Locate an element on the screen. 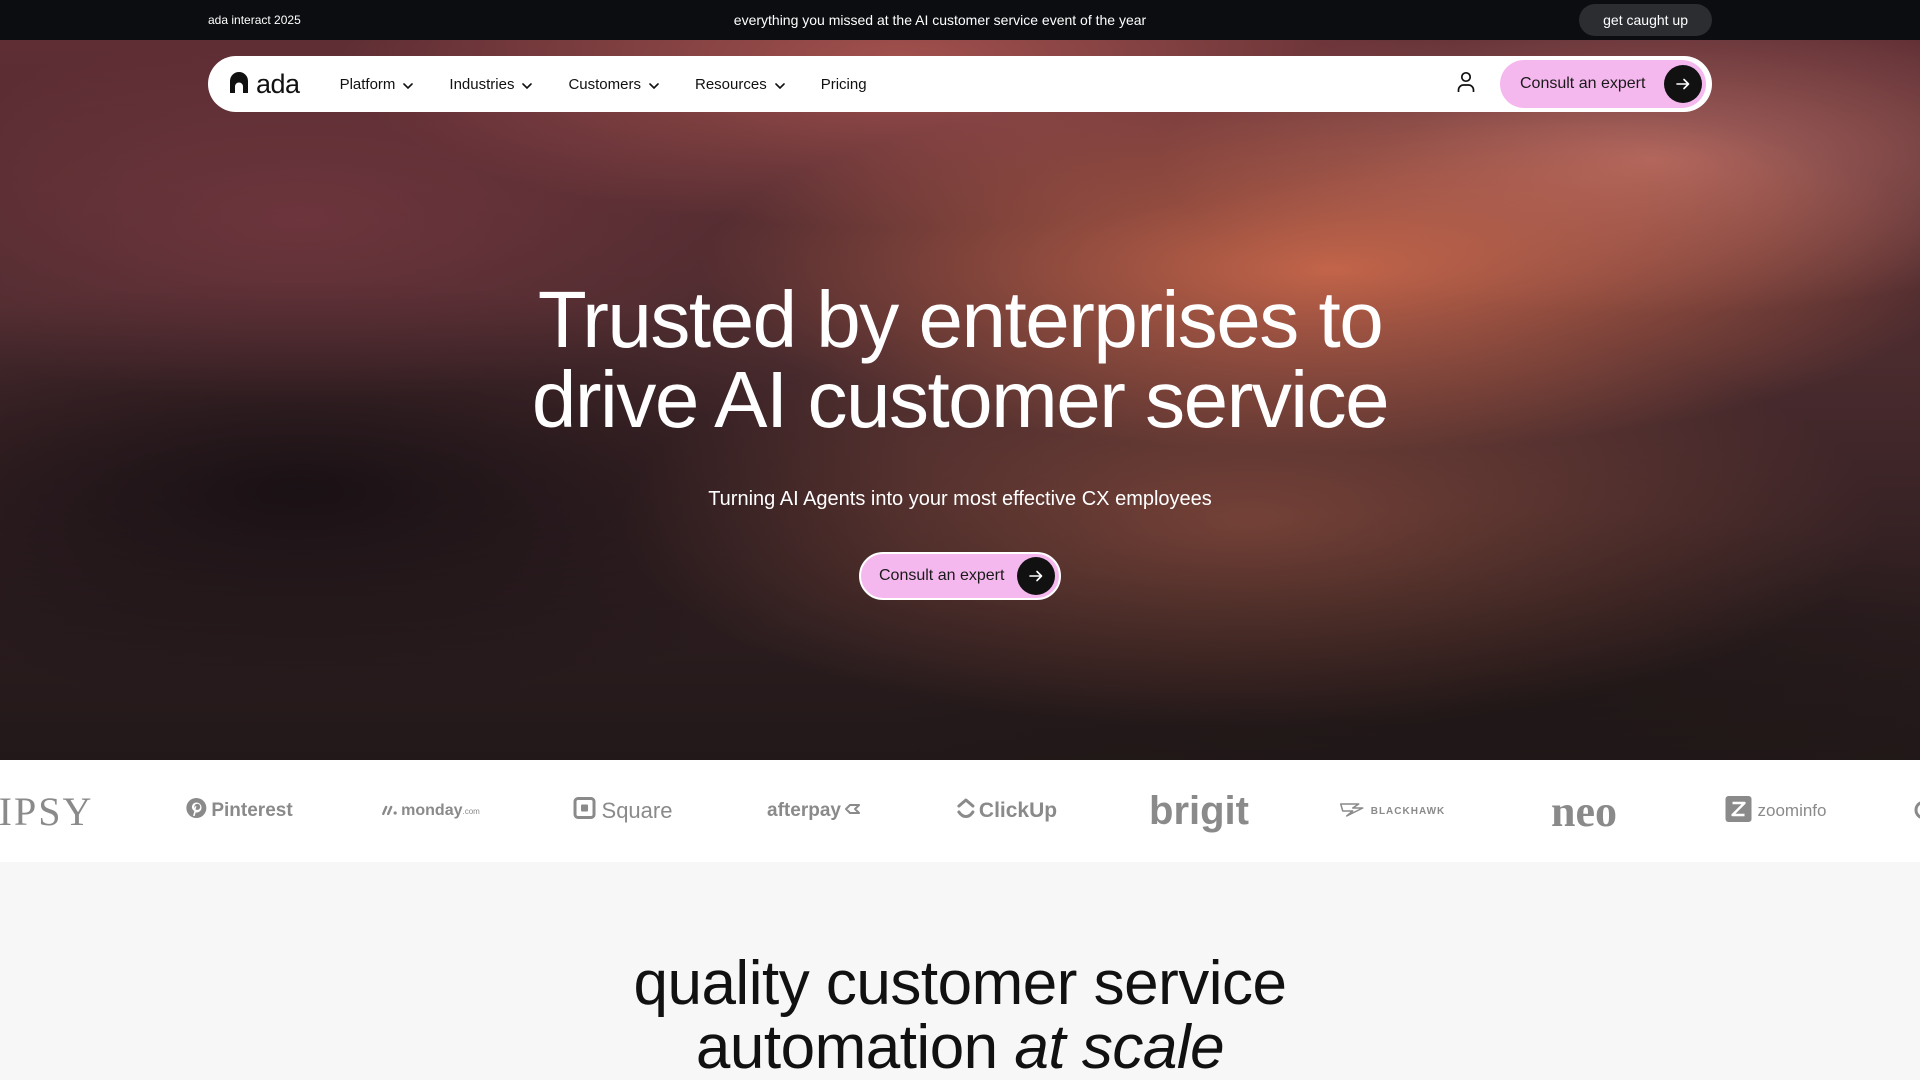 The height and width of the screenshot is (1080, 1920). nav-actions: Consult an expert is located at coordinates (1576, 84).